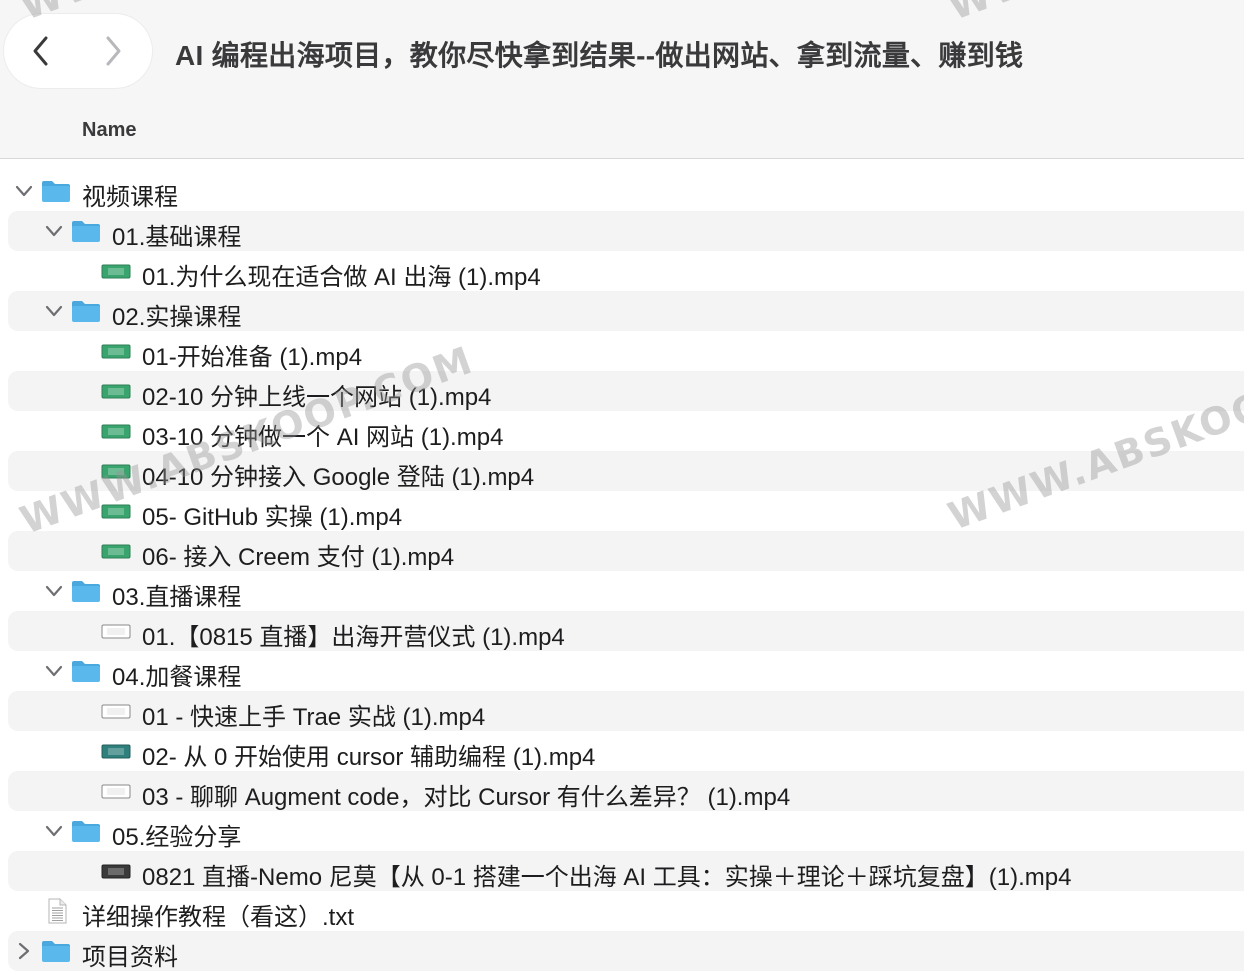  What do you see at coordinates (177, 837) in the screenshot?
I see `row-label: 05.经验分享` at bounding box center [177, 837].